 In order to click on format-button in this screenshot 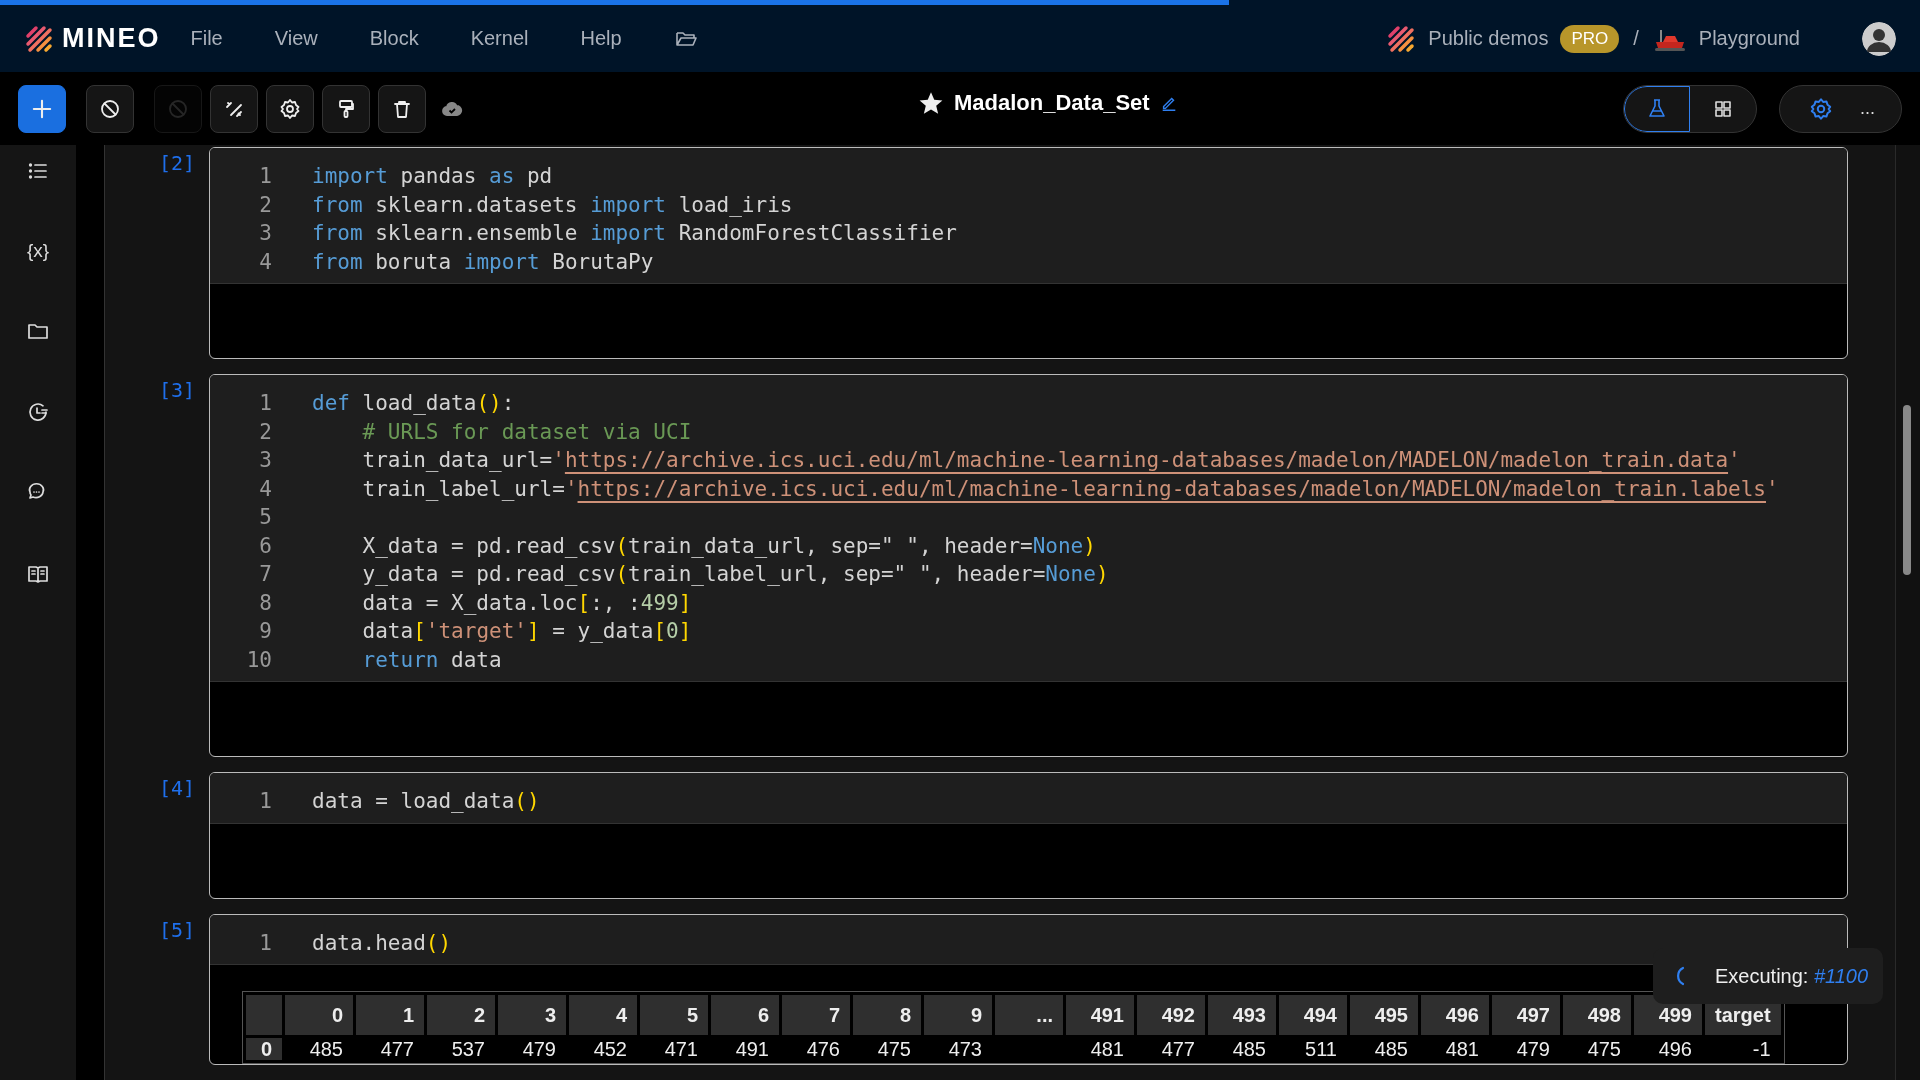, I will do `click(346, 108)`.